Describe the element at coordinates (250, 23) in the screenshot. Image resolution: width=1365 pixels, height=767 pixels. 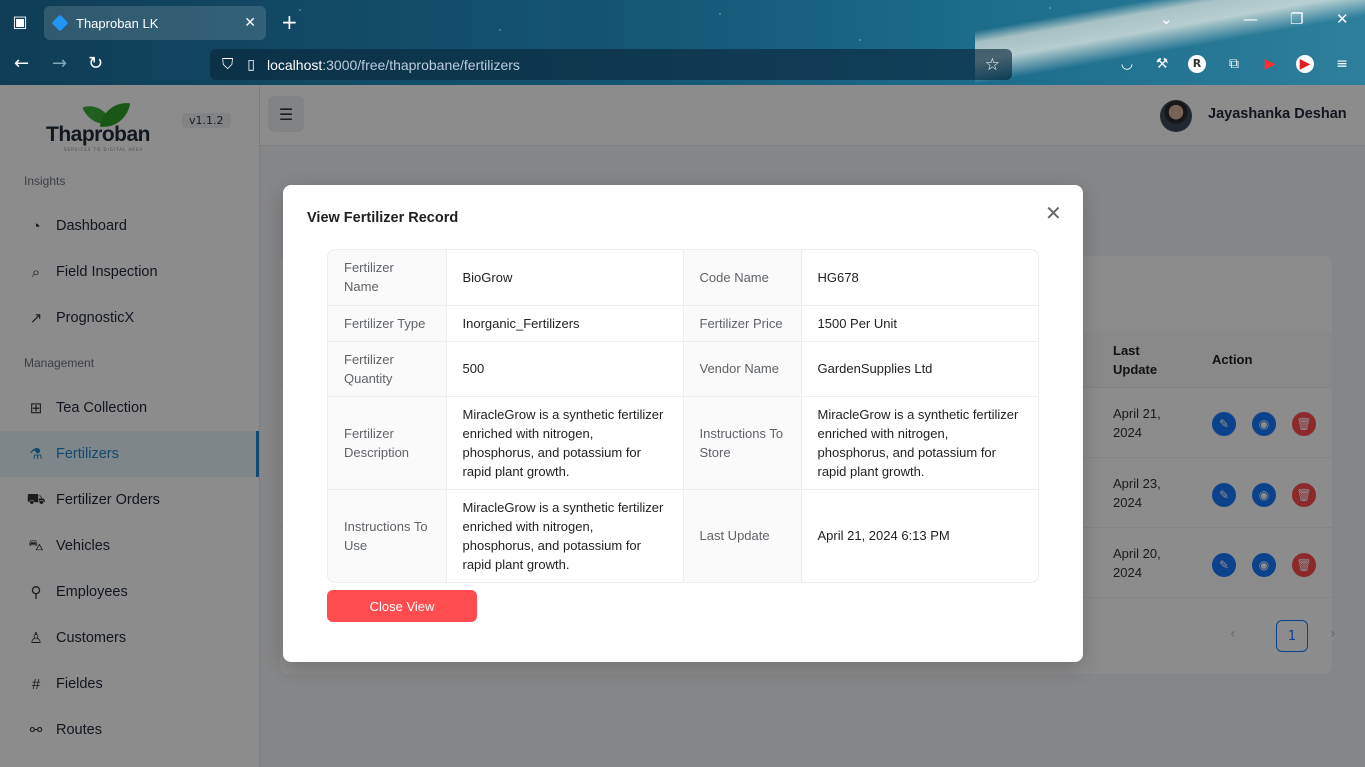
I see `tab-close-icon: ✕` at that location.